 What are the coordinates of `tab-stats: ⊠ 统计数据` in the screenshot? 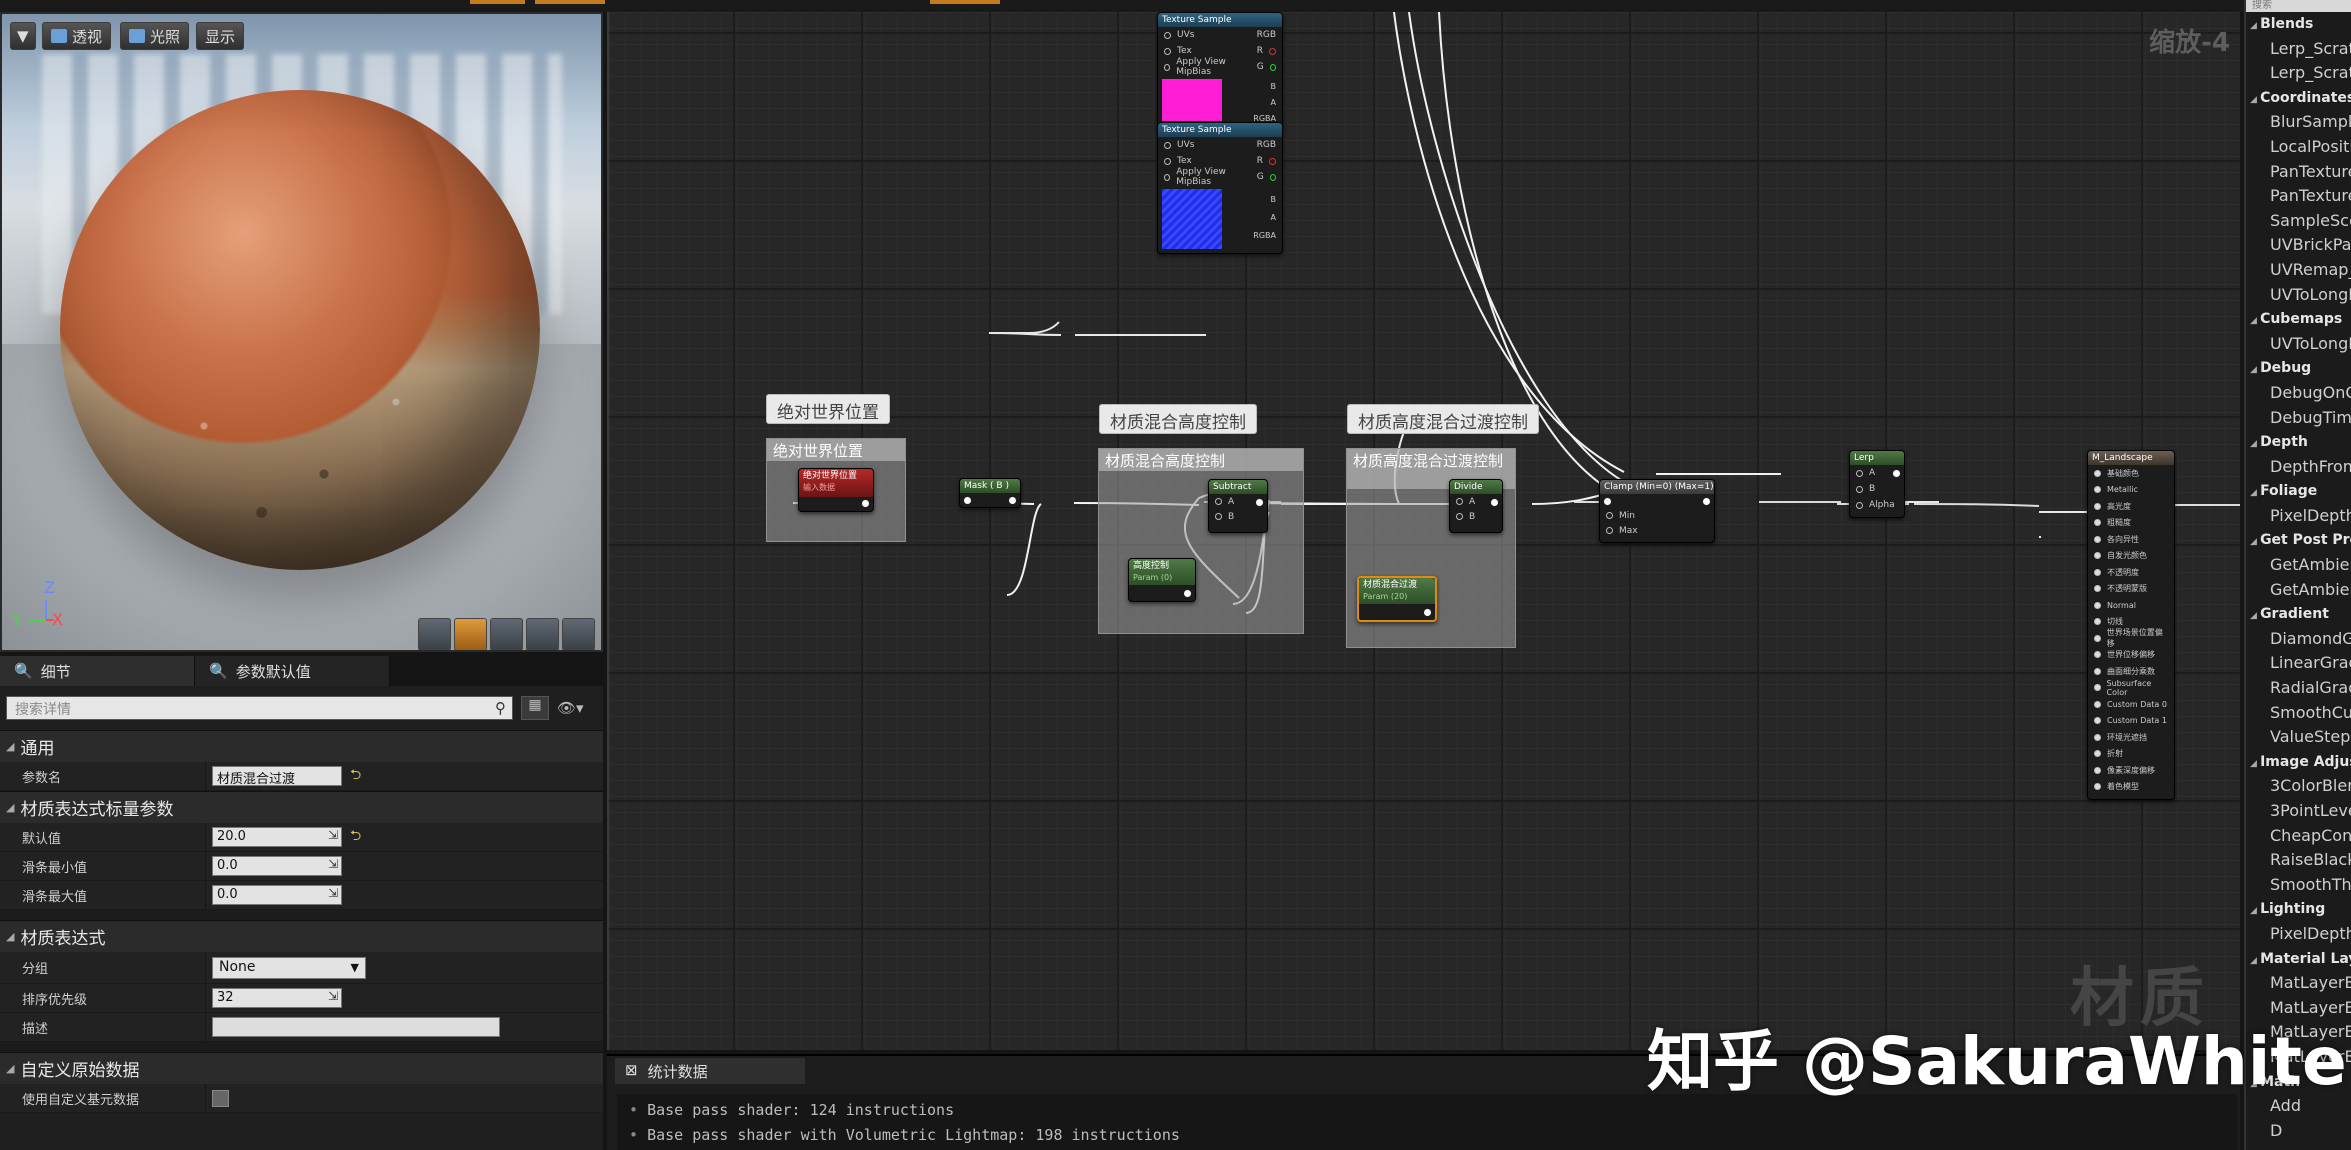 It's located at (710, 1071).